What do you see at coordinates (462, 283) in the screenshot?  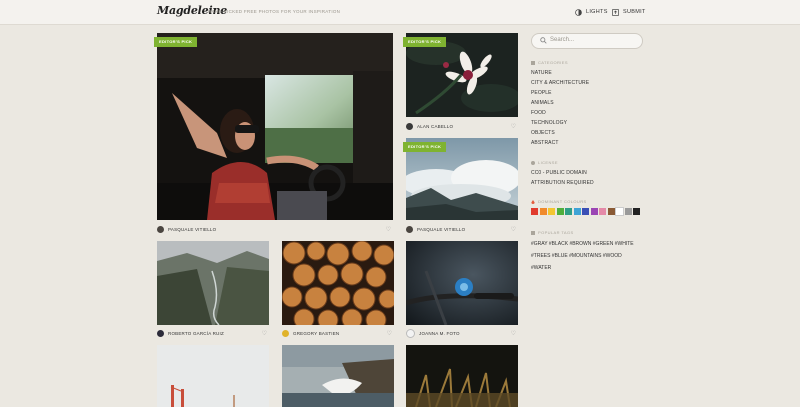 I see `photo-bike` at bounding box center [462, 283].